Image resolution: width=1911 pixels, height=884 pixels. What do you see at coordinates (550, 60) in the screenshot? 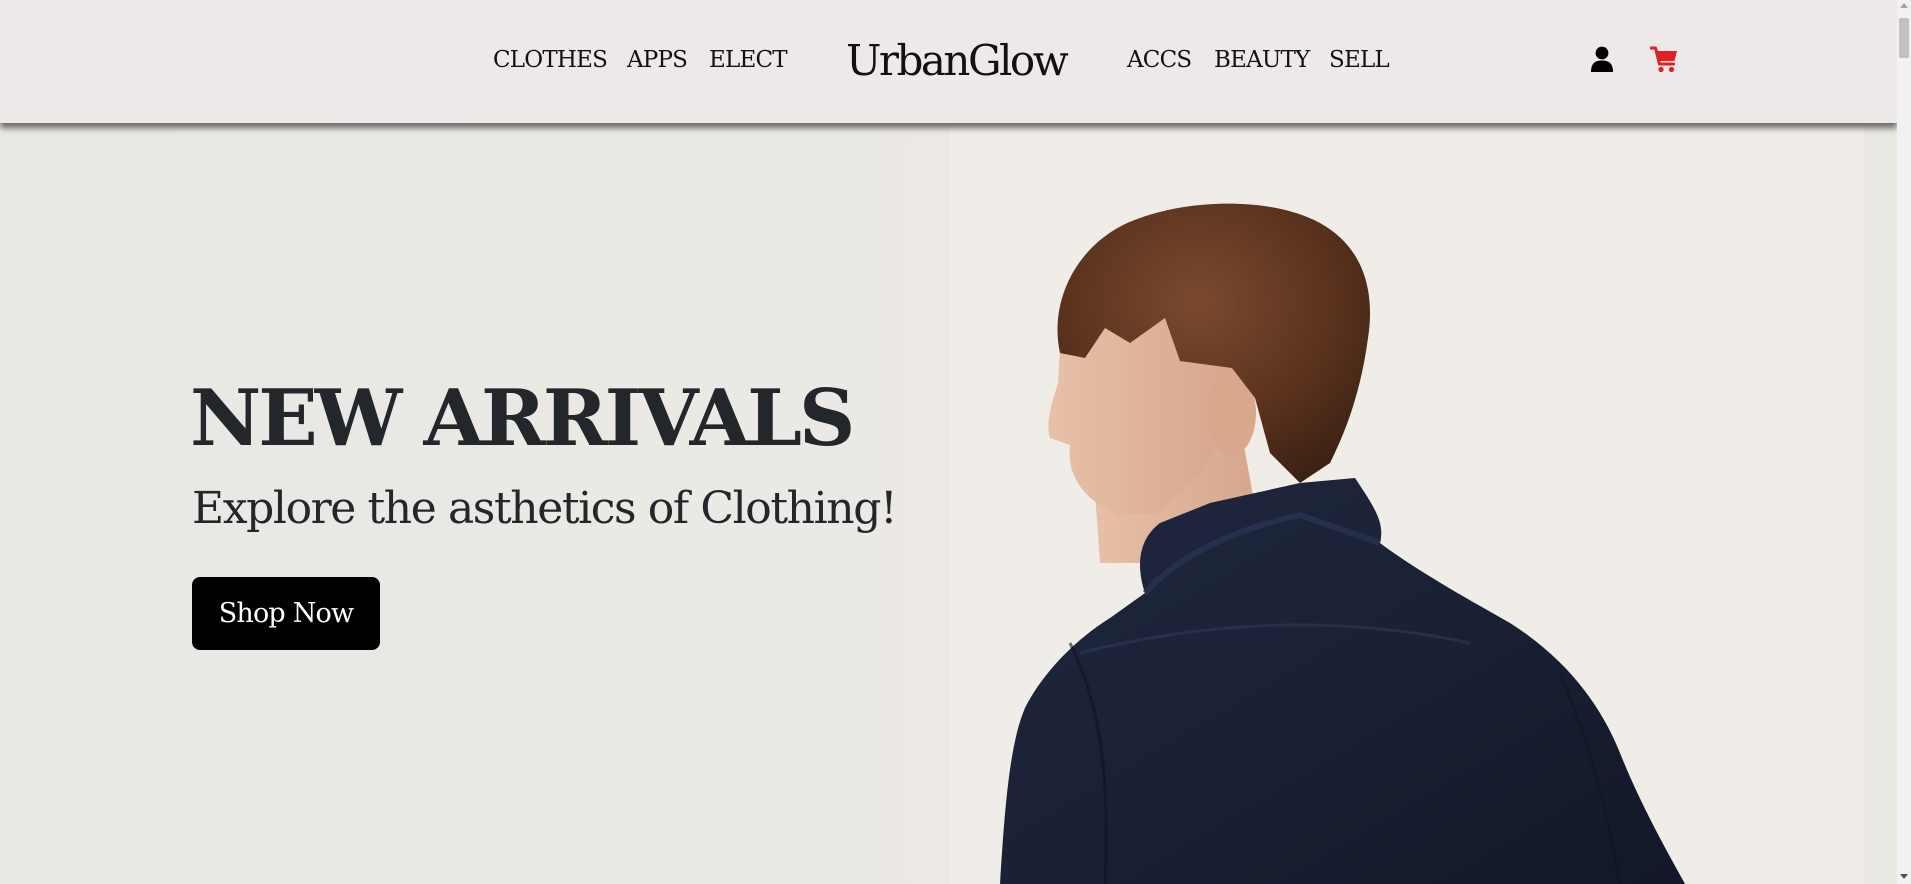
I see `nav-link-clothes: CLOTHES` at bounding box center [550, 60].